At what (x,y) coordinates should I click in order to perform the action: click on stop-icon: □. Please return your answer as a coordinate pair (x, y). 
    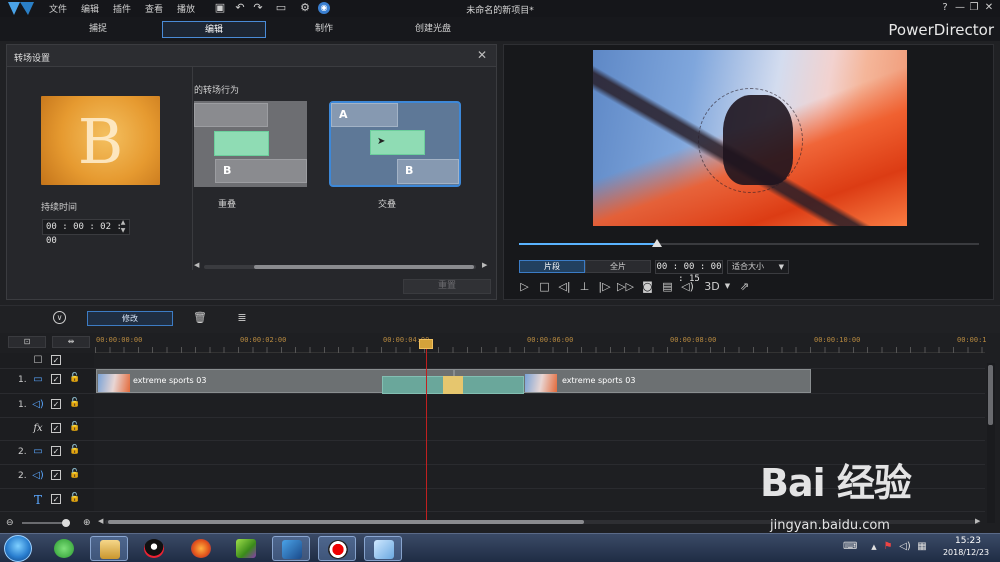
    Looking at the image, I should click on (544, 286).